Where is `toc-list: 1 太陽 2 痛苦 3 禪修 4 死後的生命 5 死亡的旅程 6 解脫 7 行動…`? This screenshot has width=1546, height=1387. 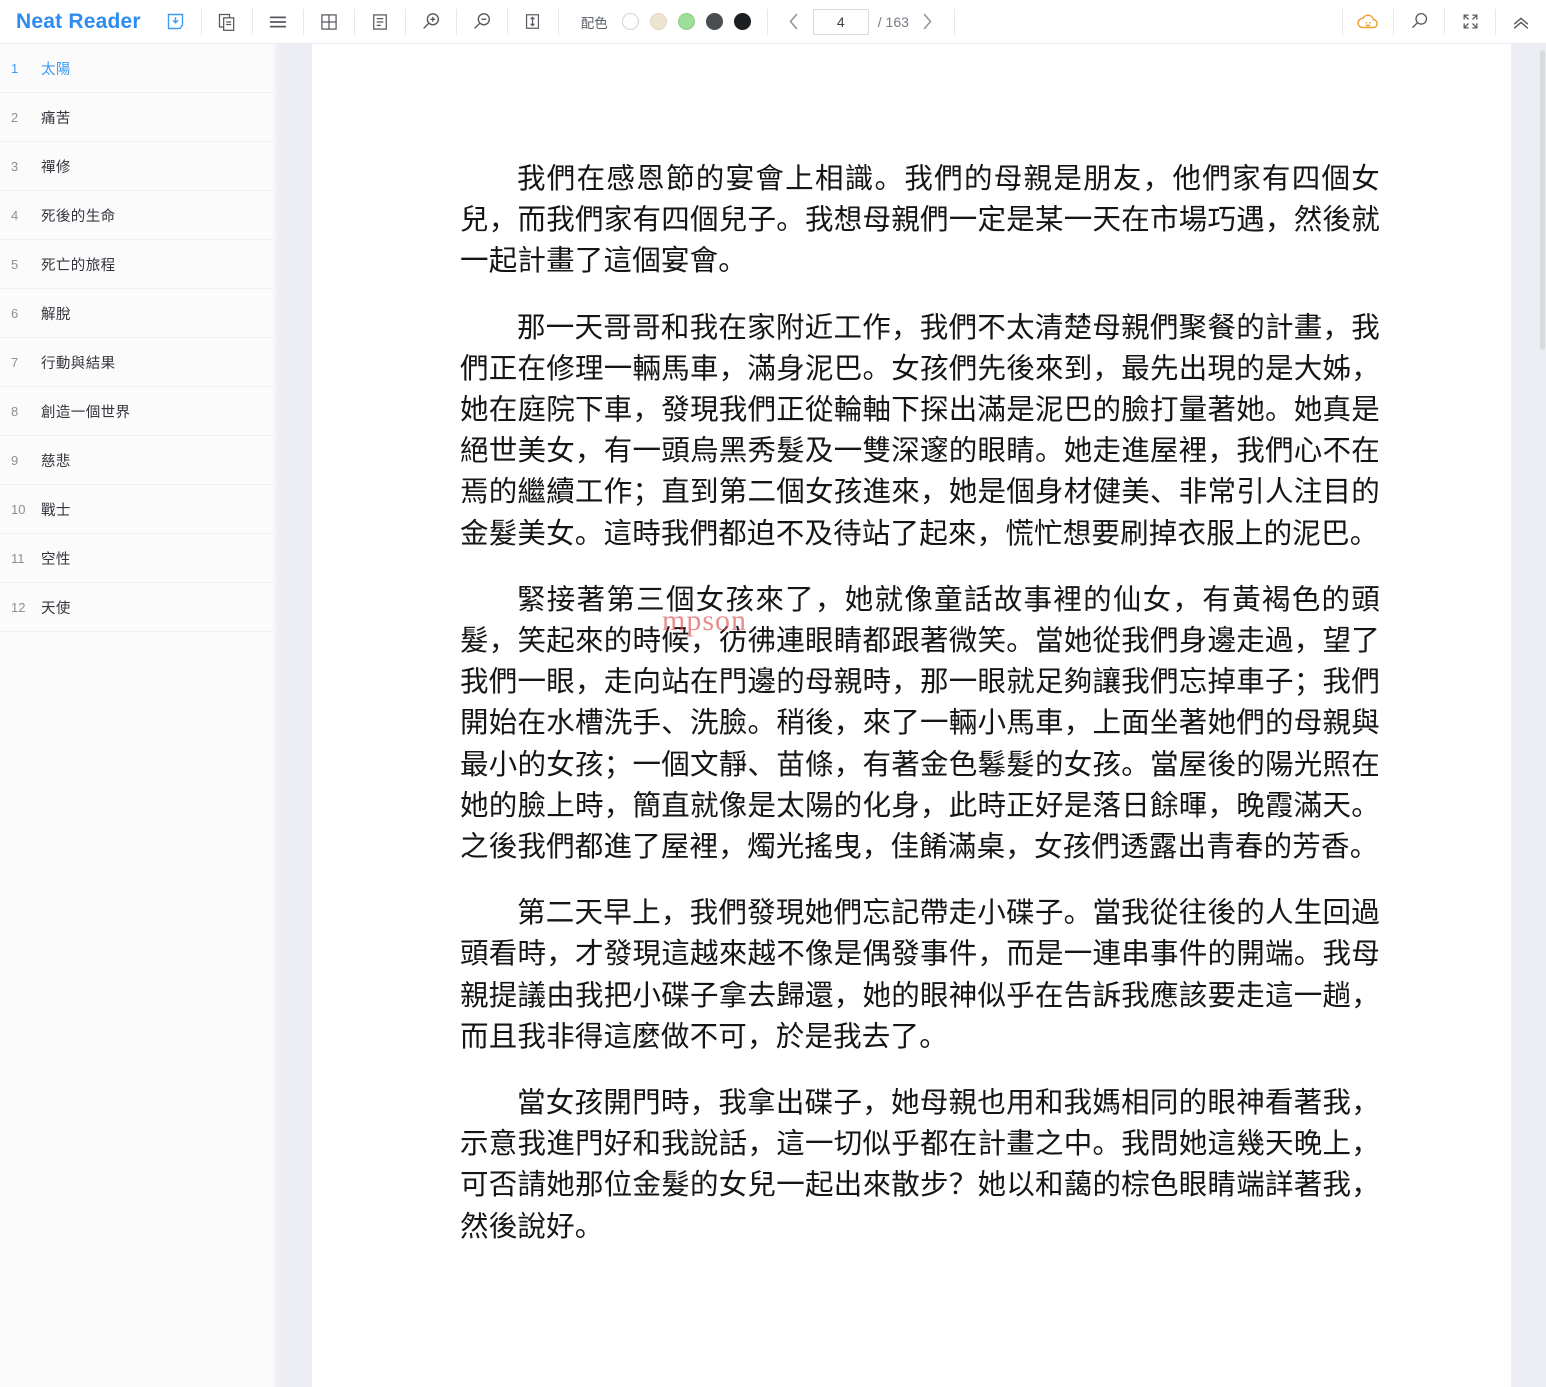 toc-list: 1 太陽 2 痛苦 3 禪修 4 死後的生命 5 死亡的旅程 6 解脫 7 行動… is located at coordinates (136, 338).